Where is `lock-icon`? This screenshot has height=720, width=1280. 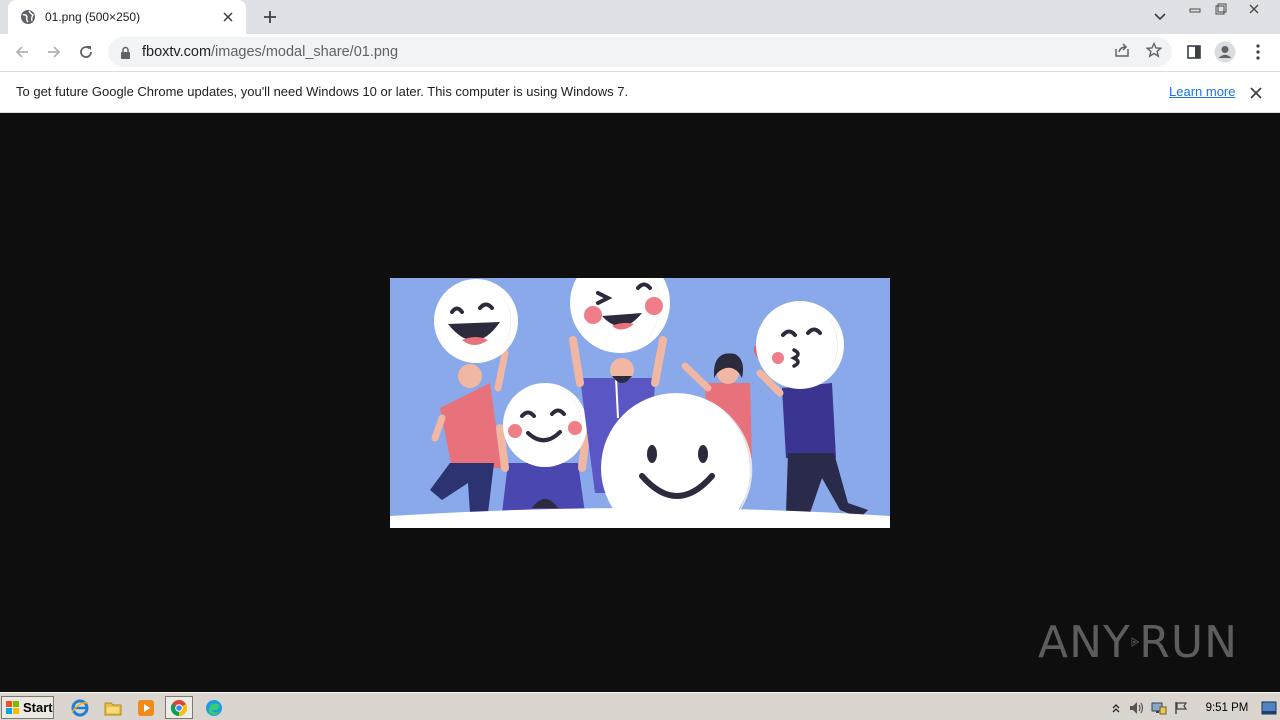
lock-icon is located at coordinates (126, 52).